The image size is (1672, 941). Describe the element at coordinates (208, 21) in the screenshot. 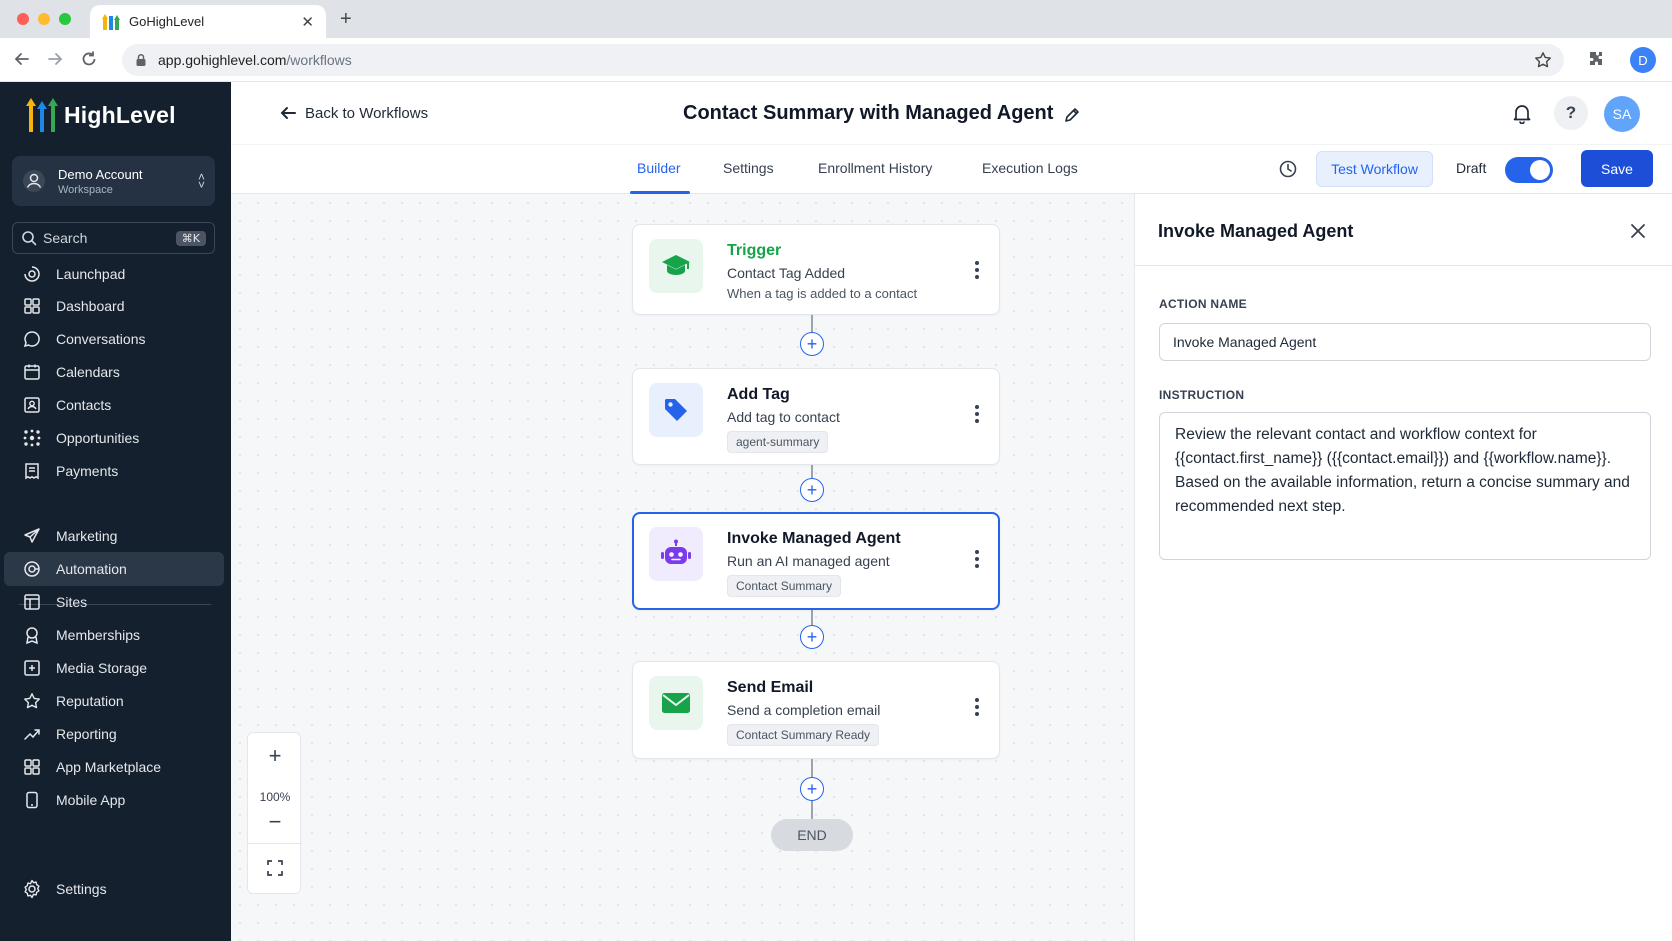

I see `browser-tab: GoHighLevel ✕` at that location.